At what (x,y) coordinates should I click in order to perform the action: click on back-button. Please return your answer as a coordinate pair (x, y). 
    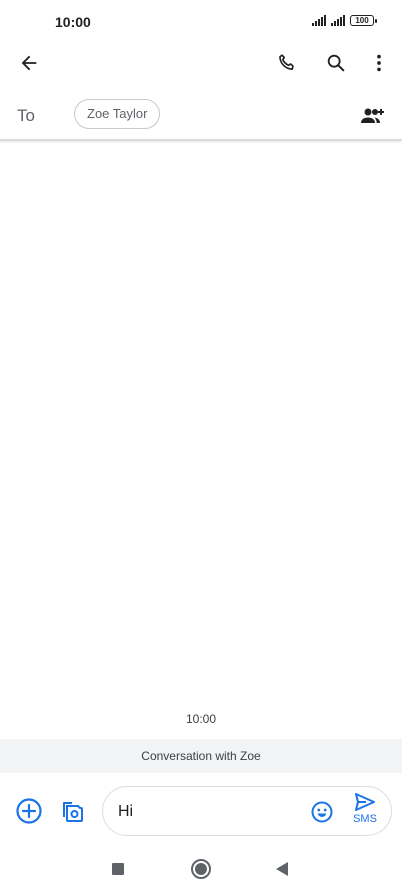
    Looking at the image, I should click on (29, 63).